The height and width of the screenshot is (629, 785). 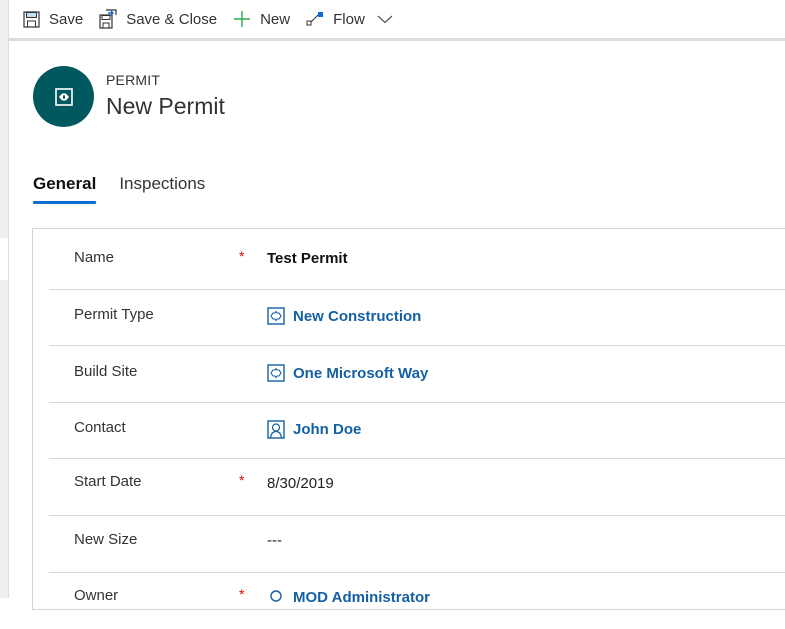 I want to click on save-button: Save, so click(x=53, y=19).